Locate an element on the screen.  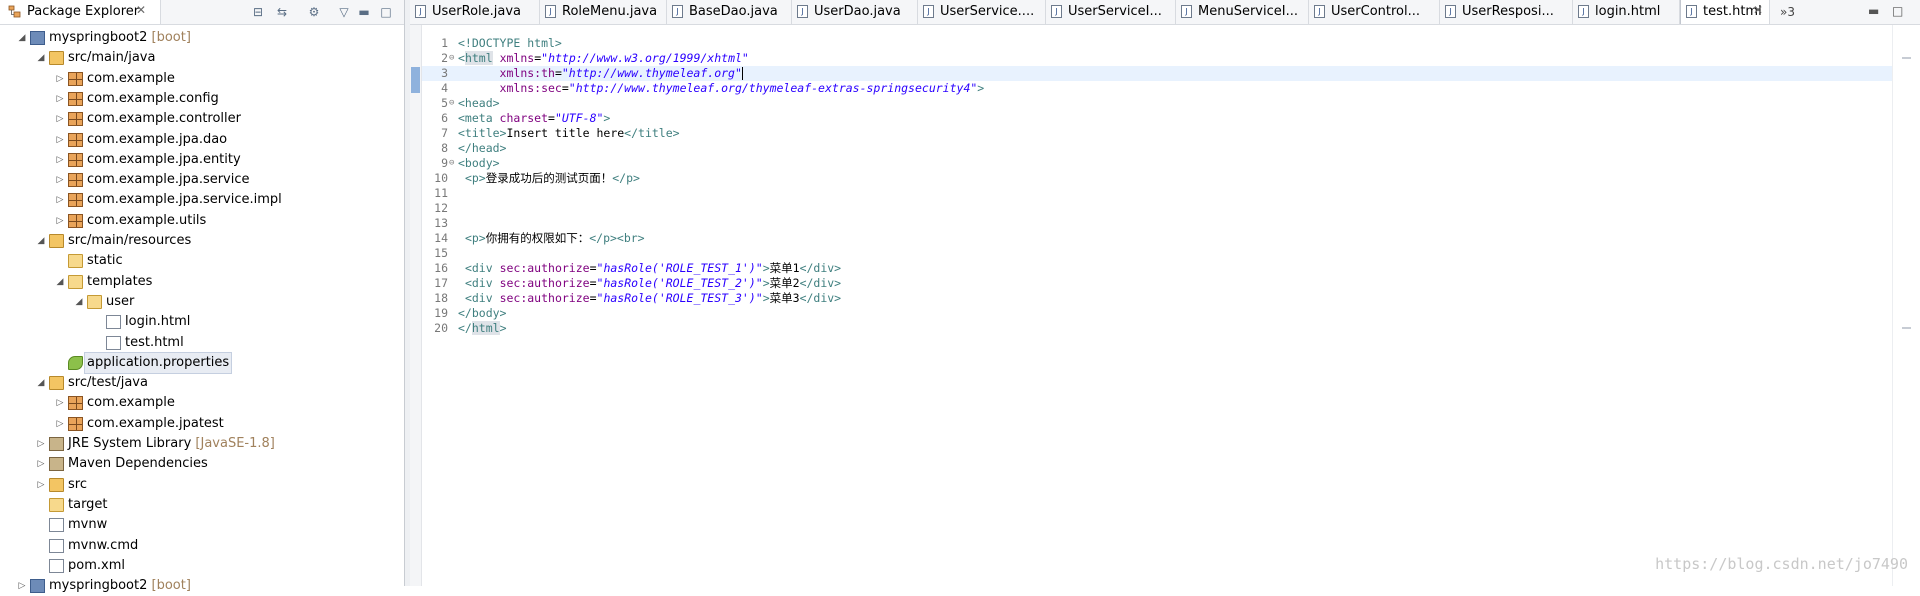
tab-editor-file: J BaseDao.java is located at coordinates (729, 12).